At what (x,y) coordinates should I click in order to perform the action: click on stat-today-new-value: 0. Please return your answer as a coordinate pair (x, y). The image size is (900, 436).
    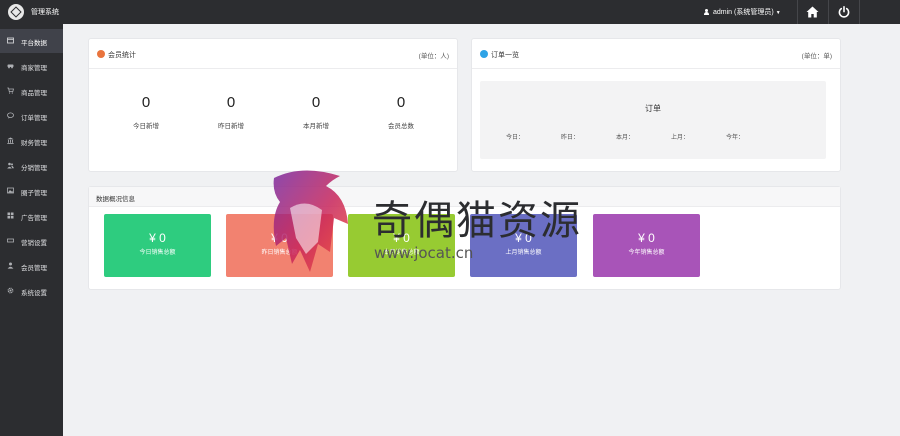
    Looking at the image, I should click on (146, 102).